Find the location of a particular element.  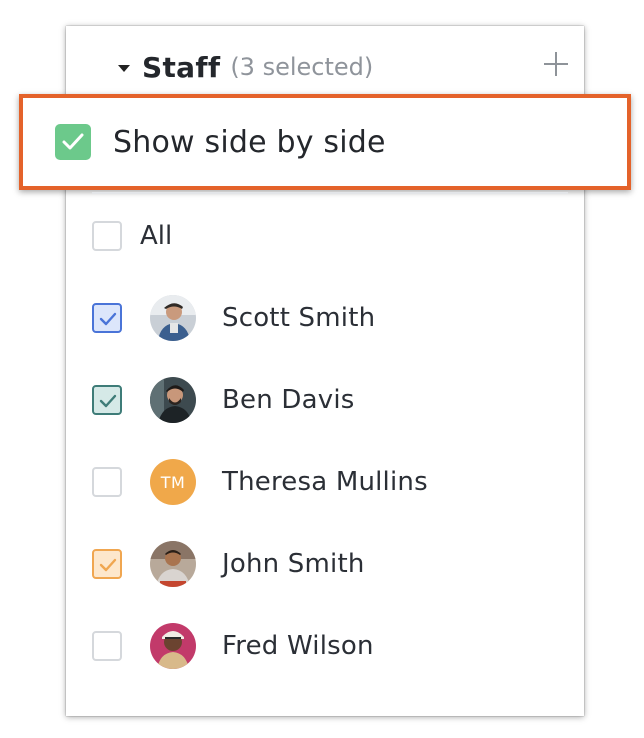

staff-name: Scott Smith is located at coordinates (299, 318).